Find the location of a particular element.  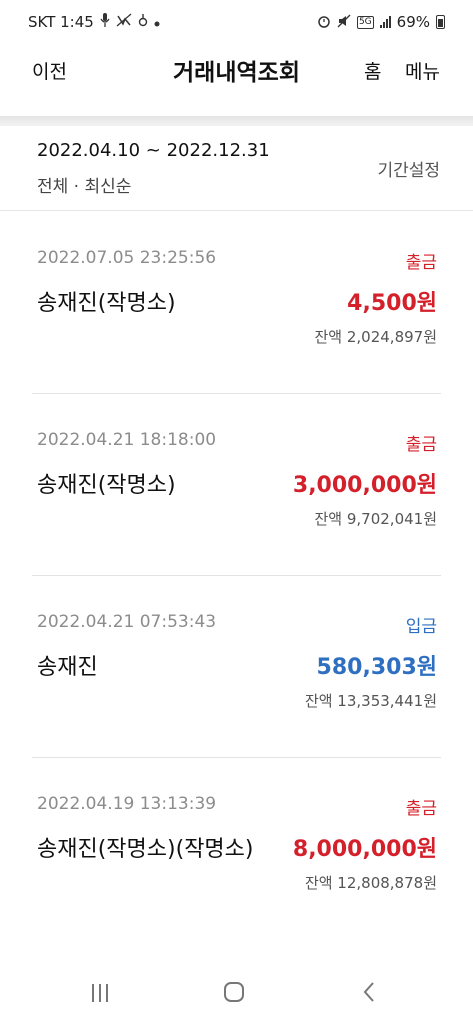

transaction-balance: 잔액 9,702,041원 is located at coordinates (375, 519).